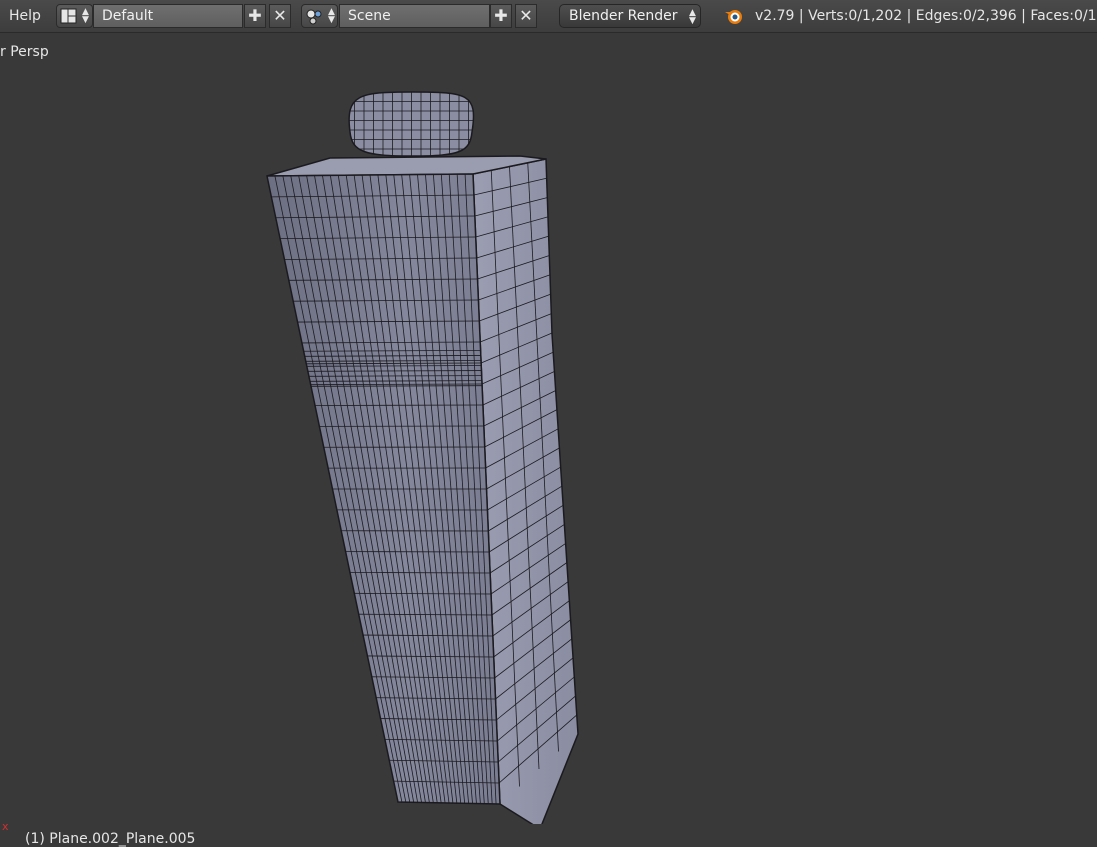 The height and width of the screenshot is (847, 1097). What do you see at coordinates (734, 18) in the screenshot?
I see `blender-logo-icon` at bounding box center [734, 18].